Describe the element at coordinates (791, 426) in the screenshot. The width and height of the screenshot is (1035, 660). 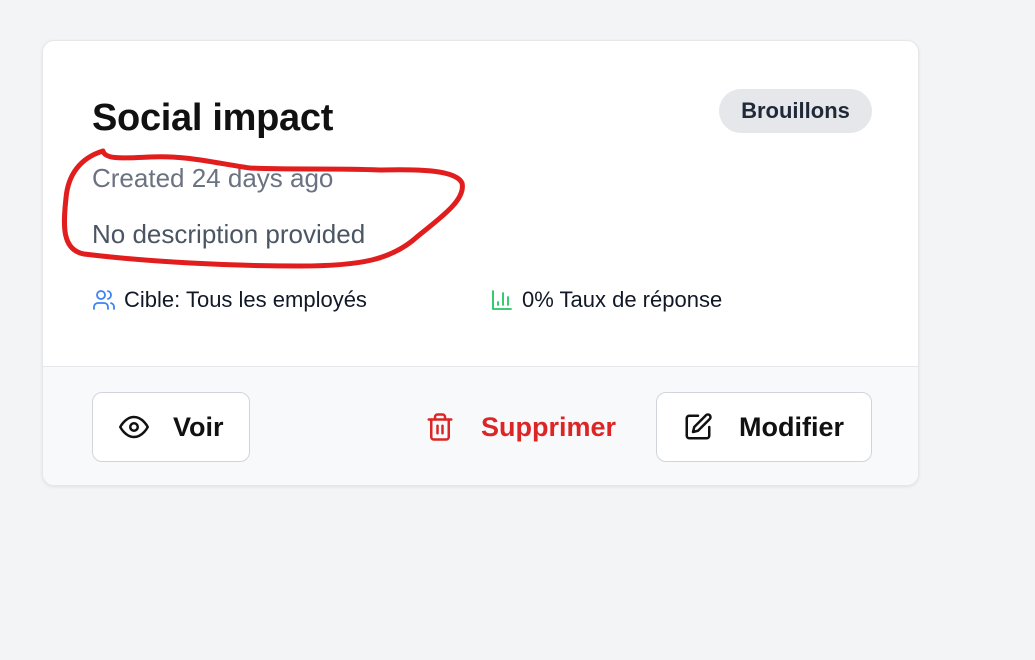
I see `edit-button-label: Modifier` at that location.